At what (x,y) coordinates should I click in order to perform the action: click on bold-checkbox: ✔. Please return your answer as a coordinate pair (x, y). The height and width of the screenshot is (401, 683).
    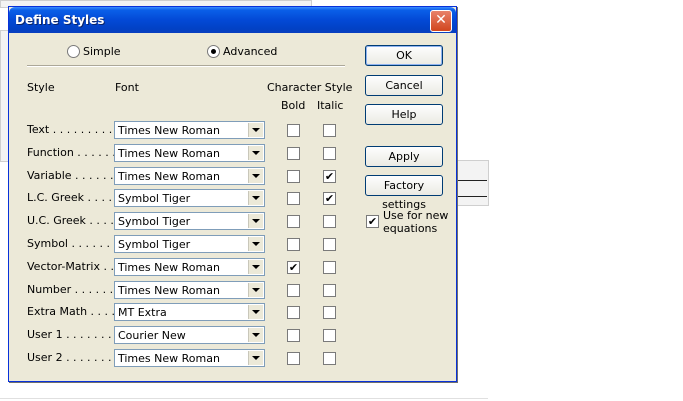
    Looking at the image, I should click on (293, 267).